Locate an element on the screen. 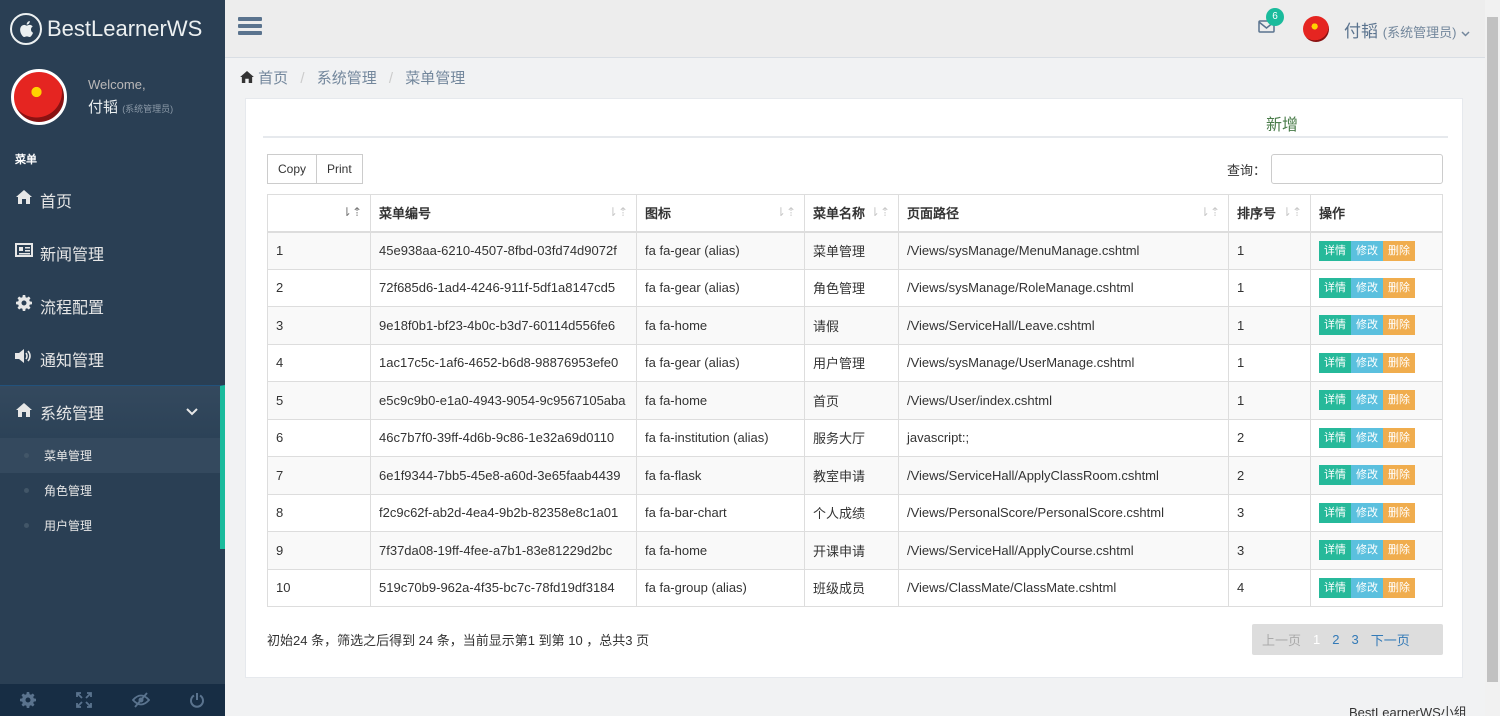  column-header-menu-id: 菜单编号 ⇂⇡ is located at coordinates (503, 213).